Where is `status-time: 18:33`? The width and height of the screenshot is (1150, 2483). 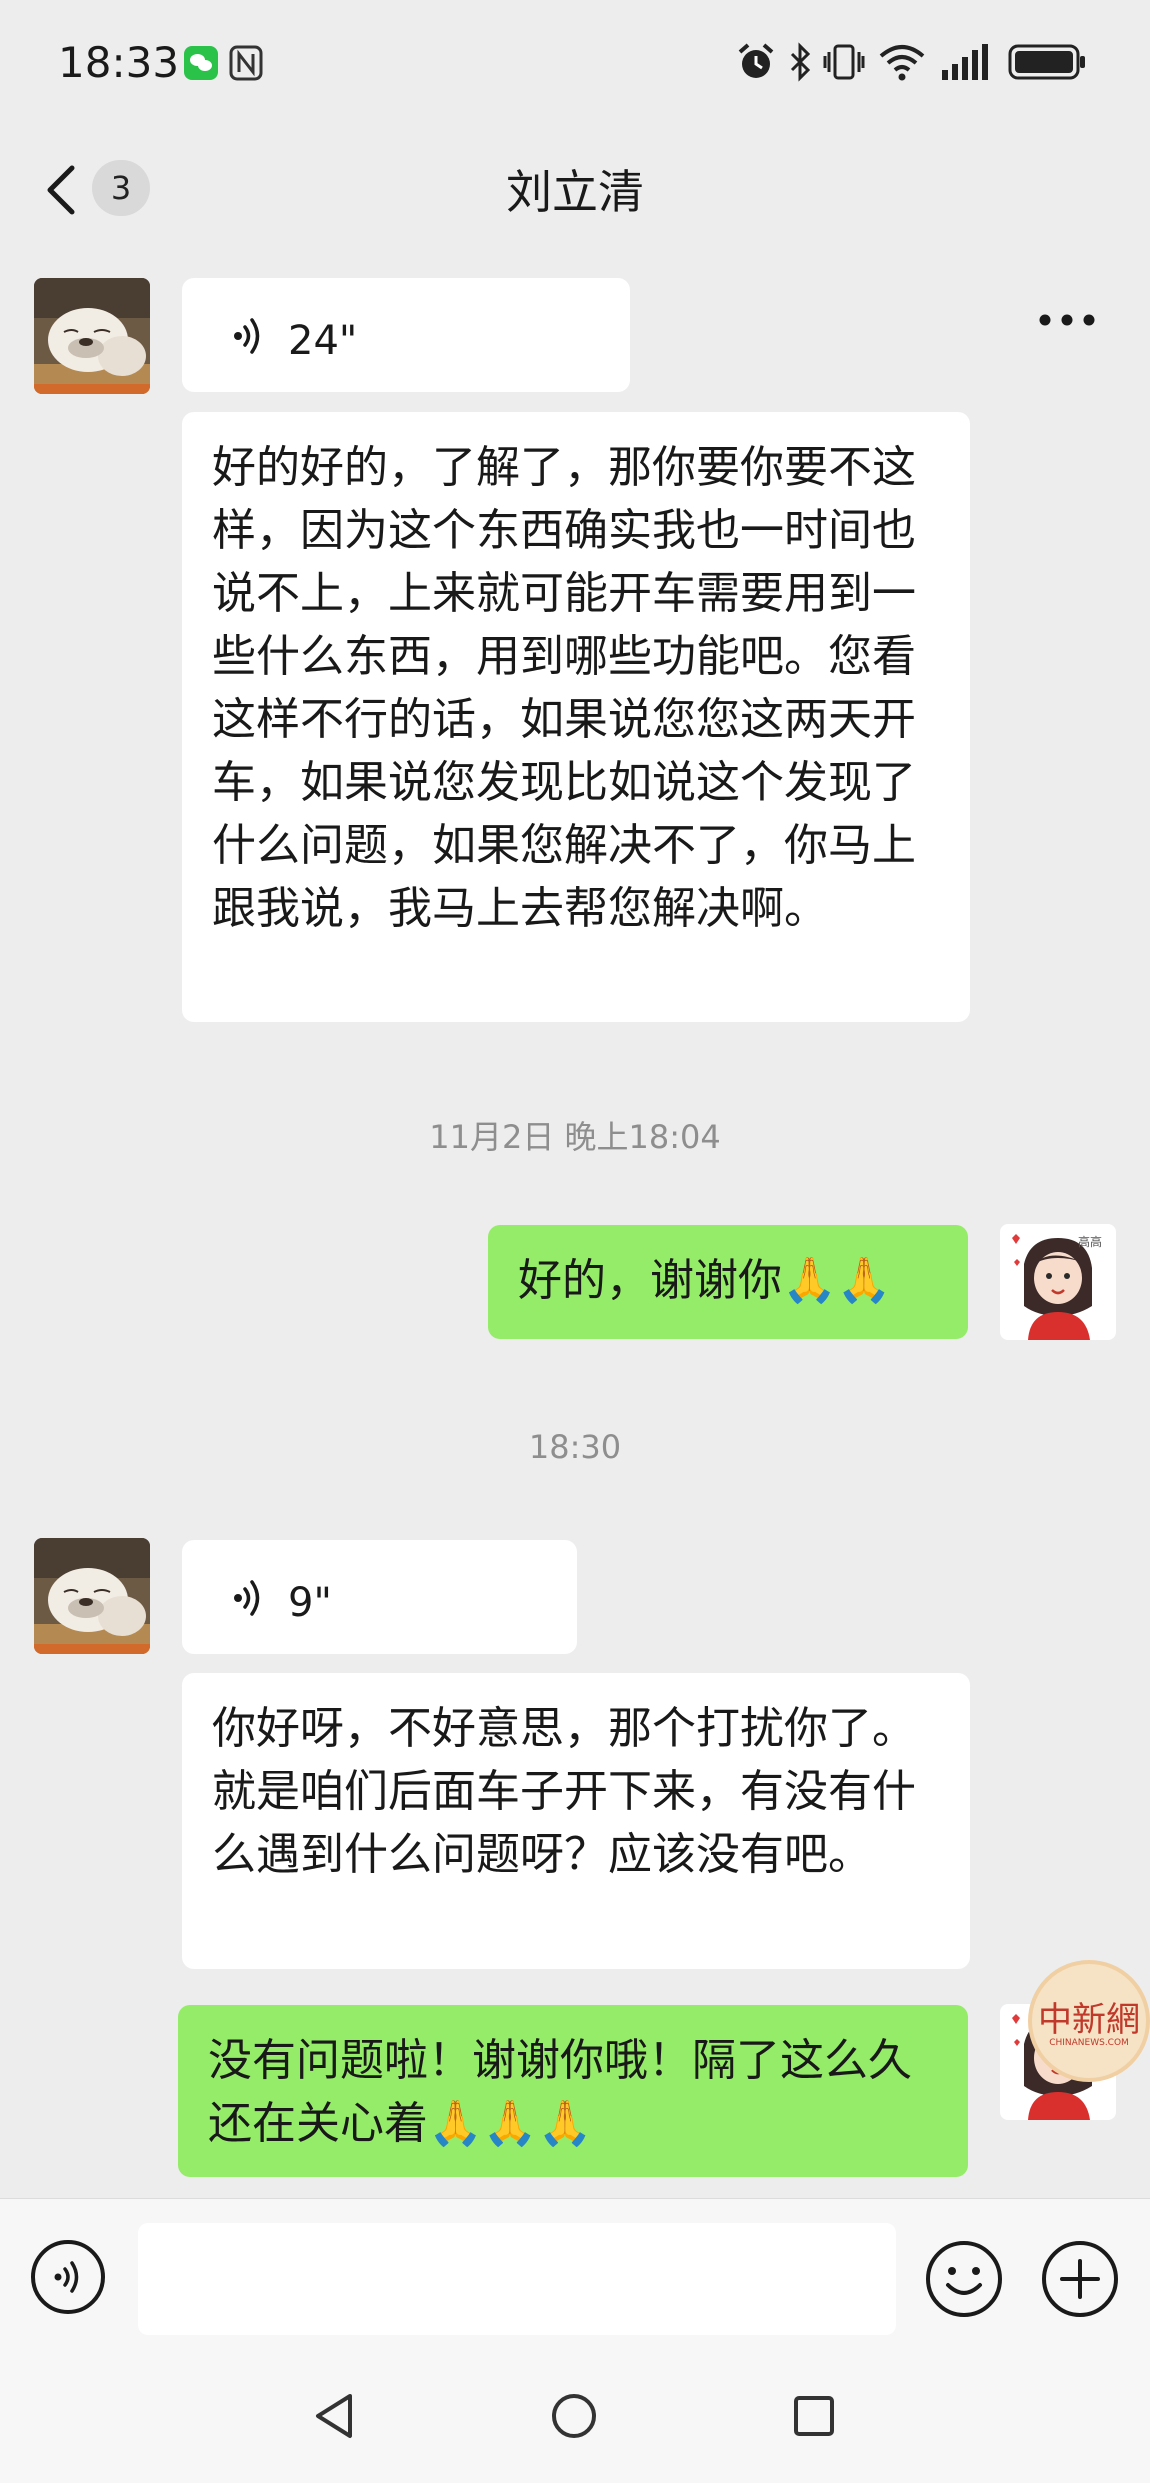 status-time: 18:33 is located at coordinates (119, 62).